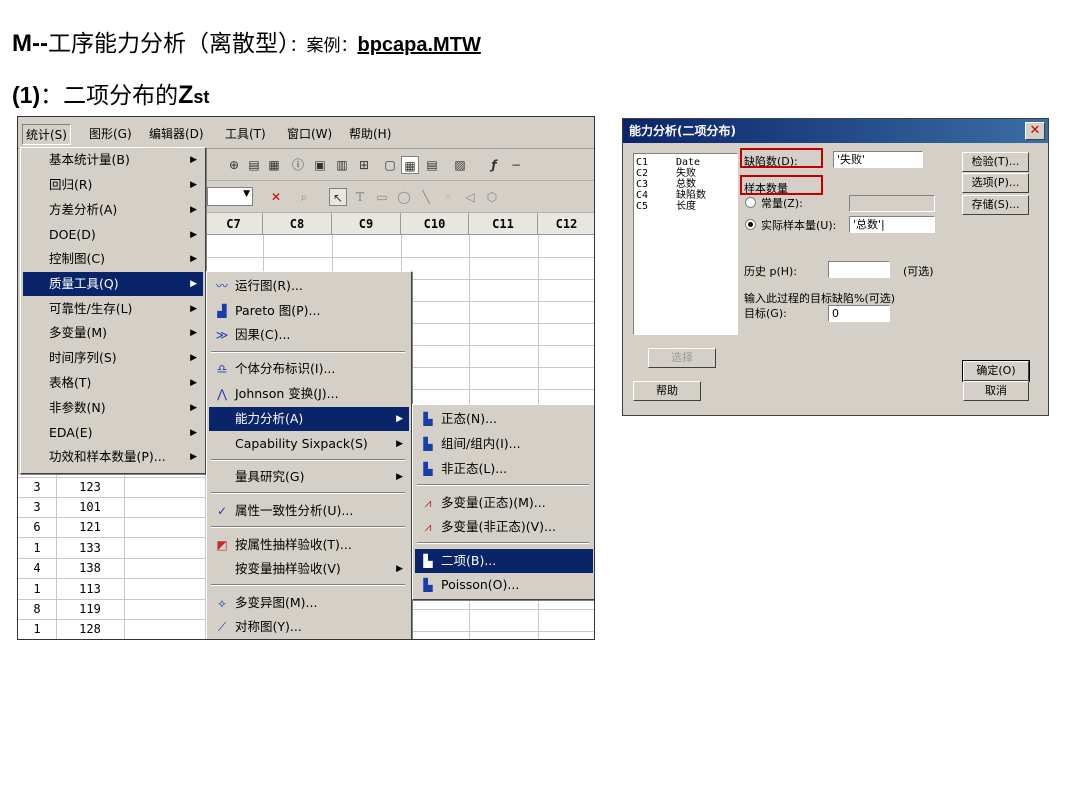 The image size is (1080, 810). What do you see at coordinates (276, 197) in the screenshot?
I see `delete-icon: ✕` at bounding box center [276, 197].